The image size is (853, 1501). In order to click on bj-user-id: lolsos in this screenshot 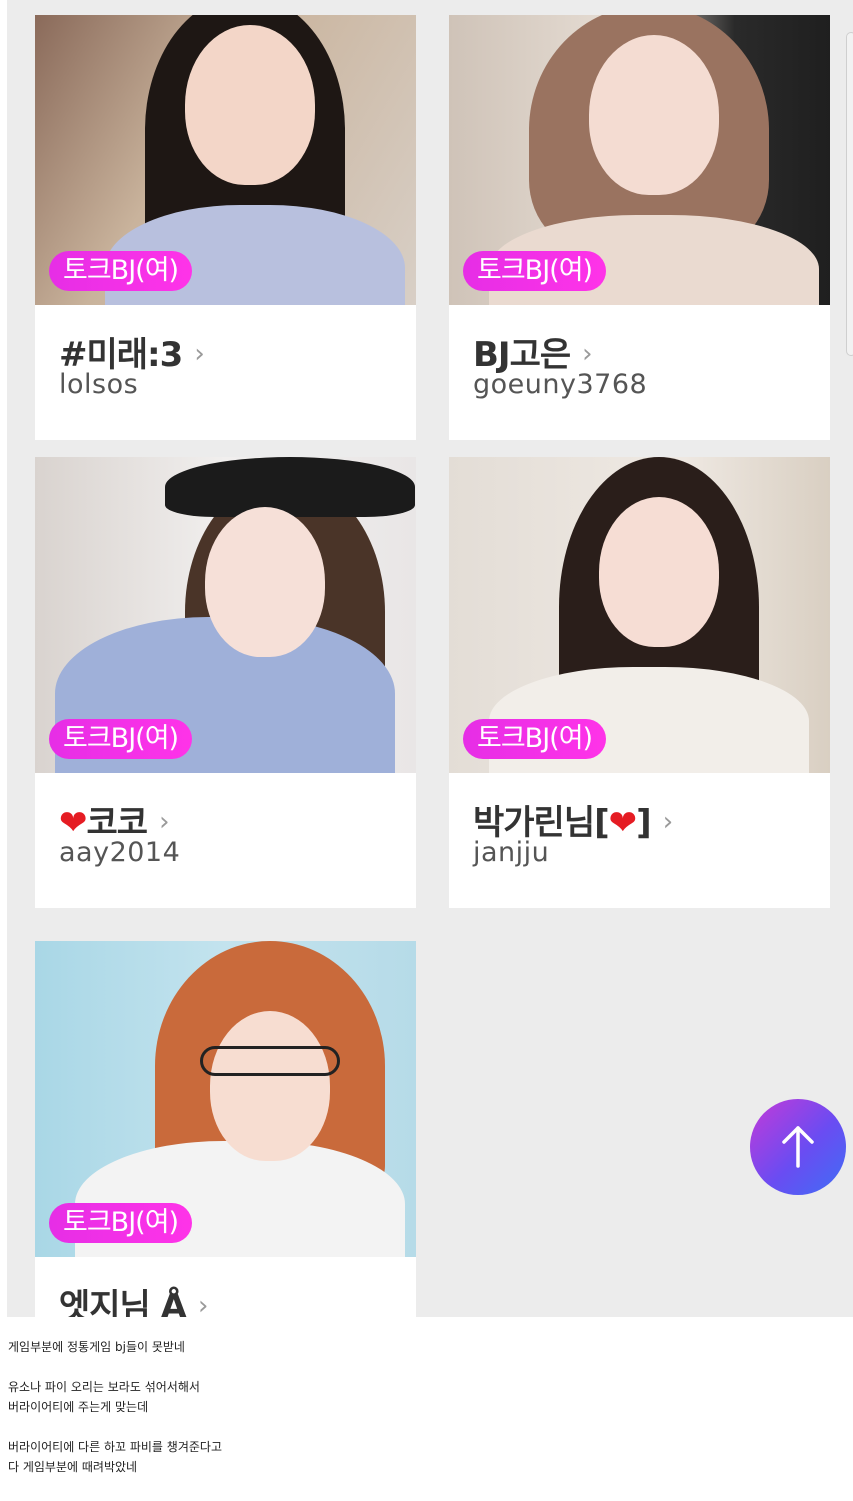, I will do `click(99, 384)`.